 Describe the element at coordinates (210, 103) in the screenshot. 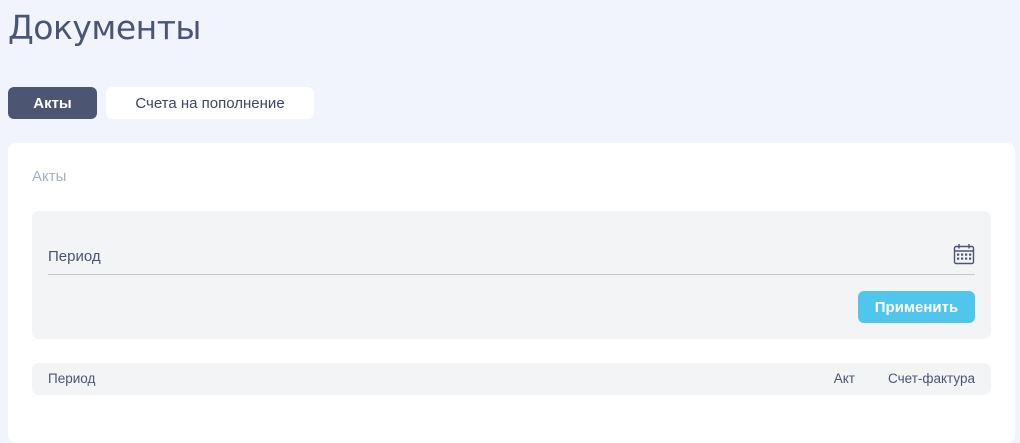

I see `tab-top-up-invoices: Счета на пополнение` at that location.